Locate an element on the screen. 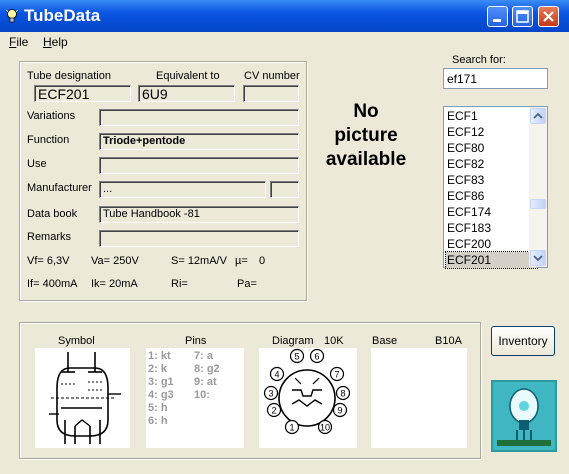 The height and width of the screenshot is (474, 569). equivalent-header: Equivalent to is located at coordinates (188, 76).